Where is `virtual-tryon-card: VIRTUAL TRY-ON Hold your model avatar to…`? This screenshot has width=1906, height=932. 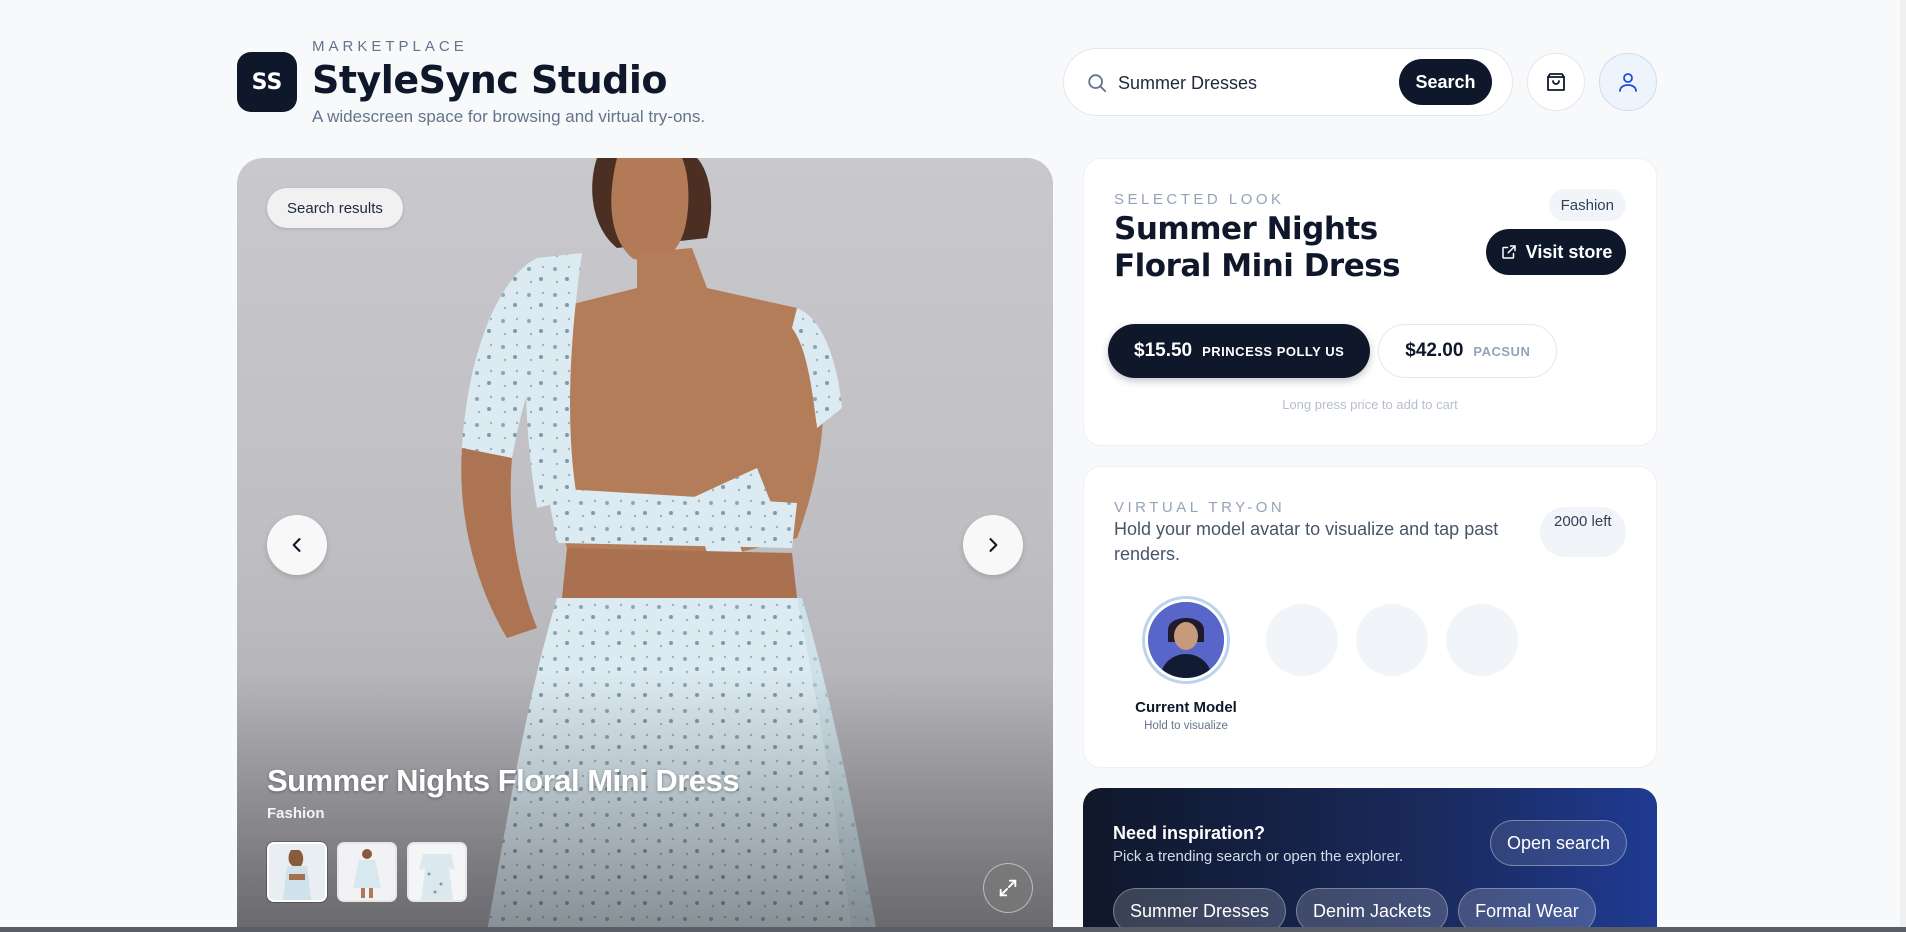 virtual-tryon-card: VIRTUAL TRY-ON Hold your model avatar to… is located at coordinates (1370, 617).